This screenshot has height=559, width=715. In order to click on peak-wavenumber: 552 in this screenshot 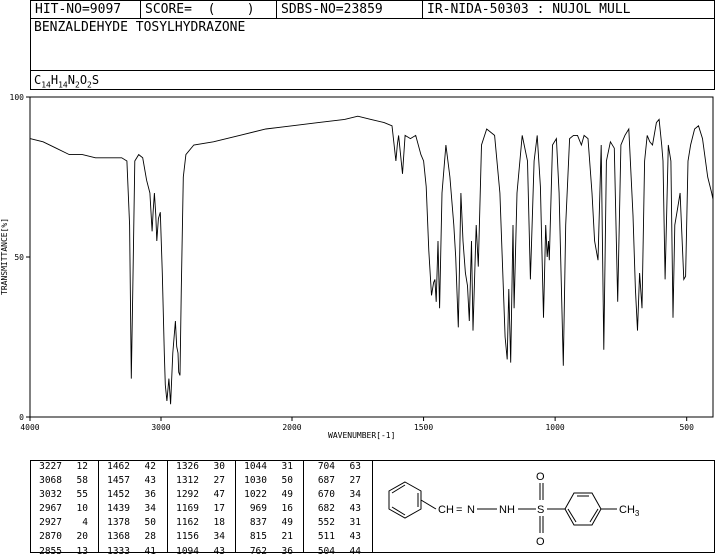, I will do `click(326, 523)`.